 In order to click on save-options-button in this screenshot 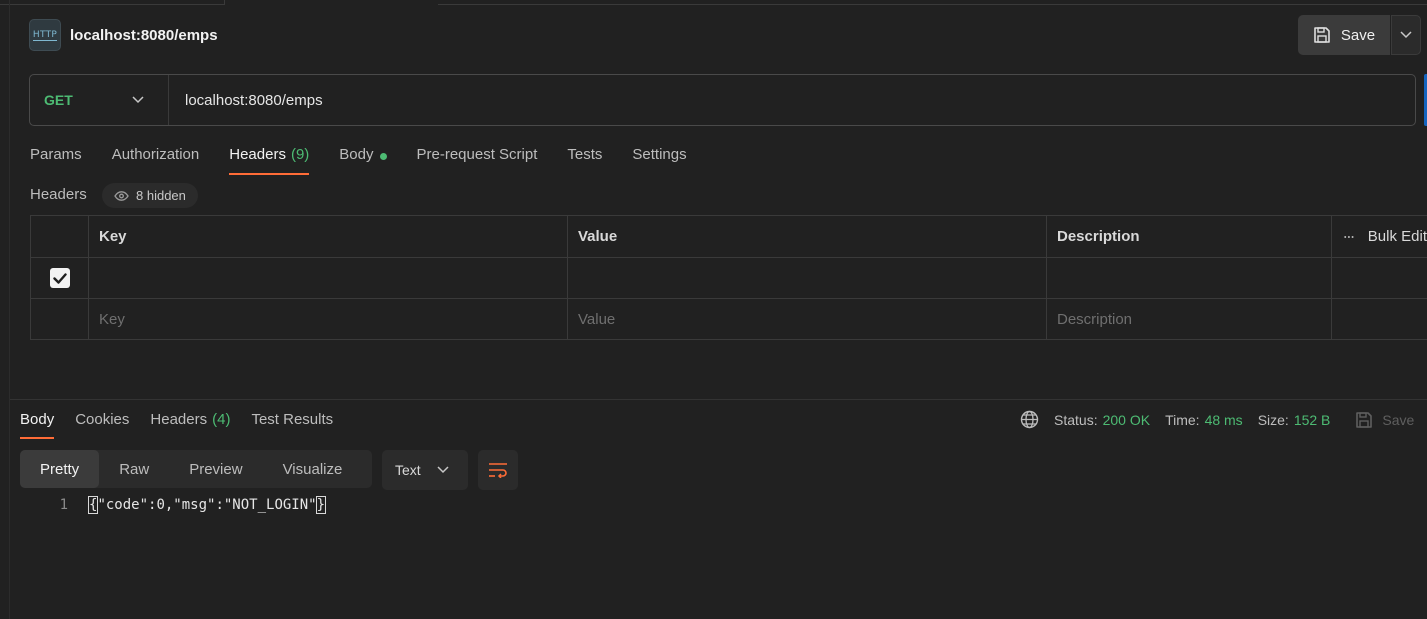, I will do `click(1406, 35)`.